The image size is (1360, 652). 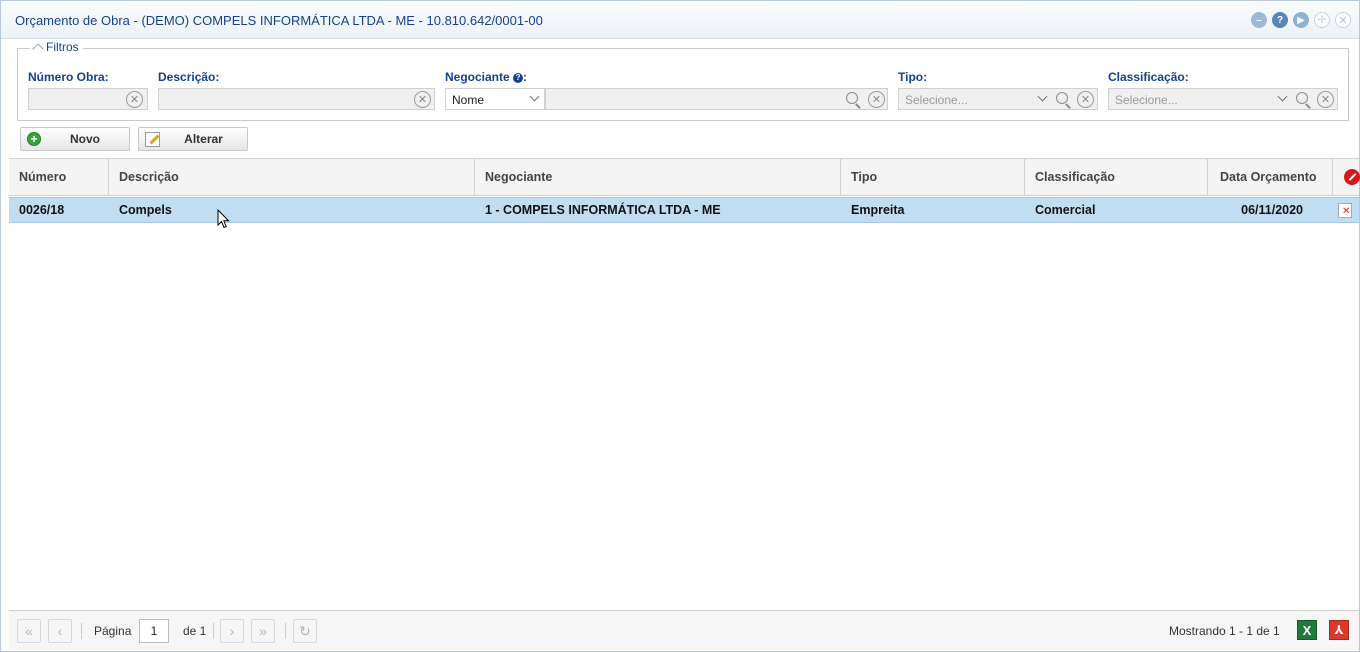 What do you see at coordinates (913, 77) in the screenshot?
I see `tipo-label: Tipo:` at bounding box center [913, 77].